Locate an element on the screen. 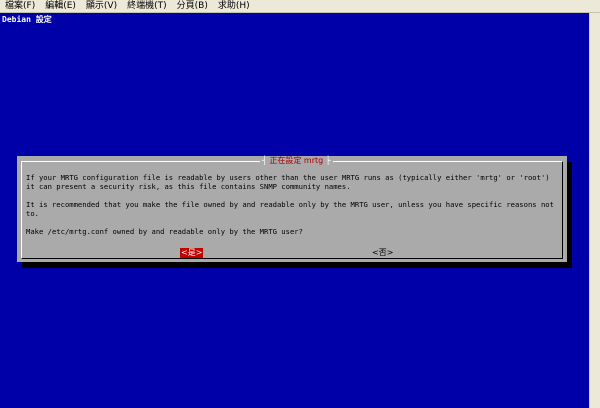 The width and height of the screenshot is (600, 408). dialog-title: ┤ 正在設定 mrtg ├ is located at coordinates (296, 161).